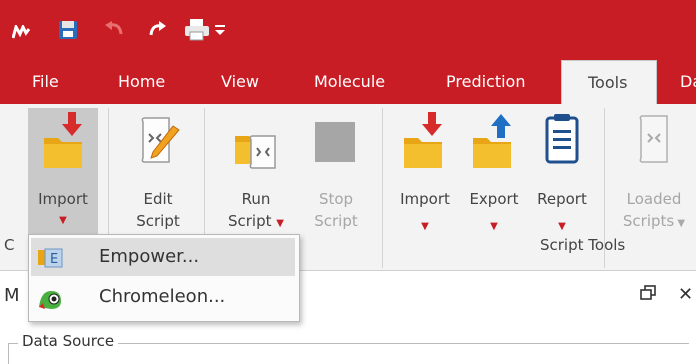  Describe the element at coordinates (609, 82) in the screenshot. I see `tab-tools: Tools` at that location.